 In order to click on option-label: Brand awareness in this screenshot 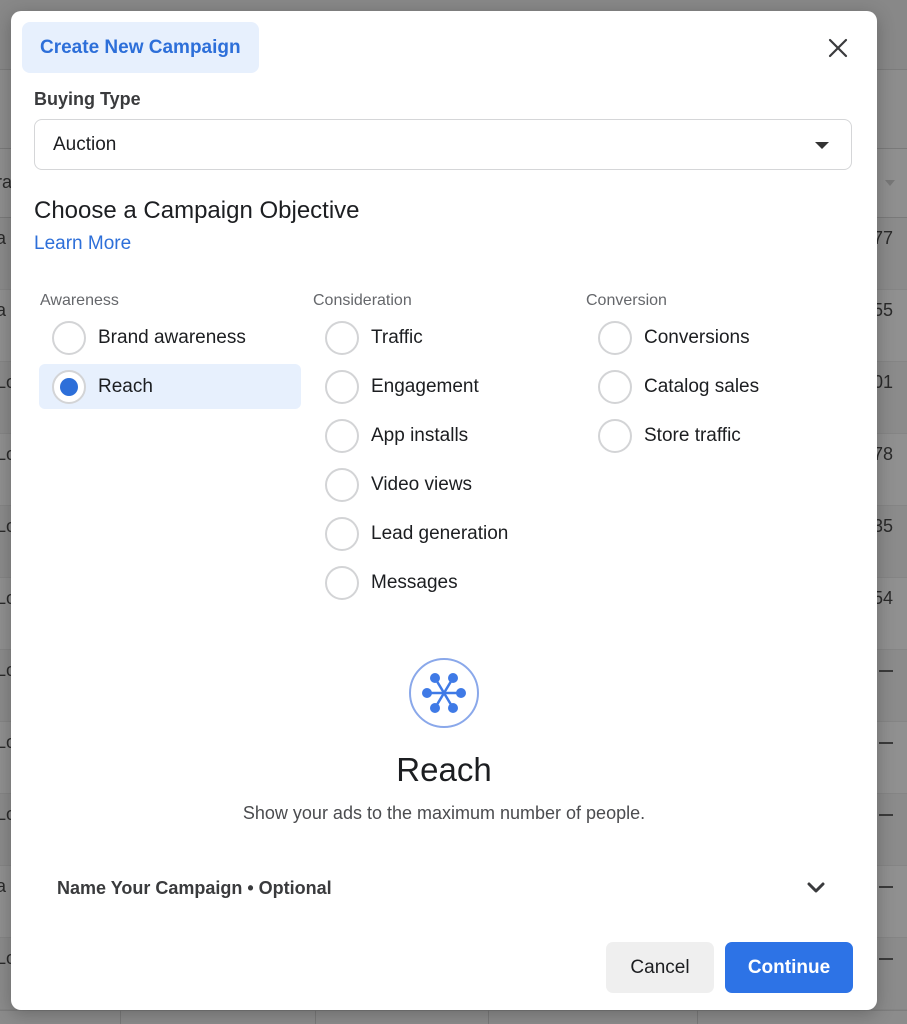, I will do `click(172, 337)`.